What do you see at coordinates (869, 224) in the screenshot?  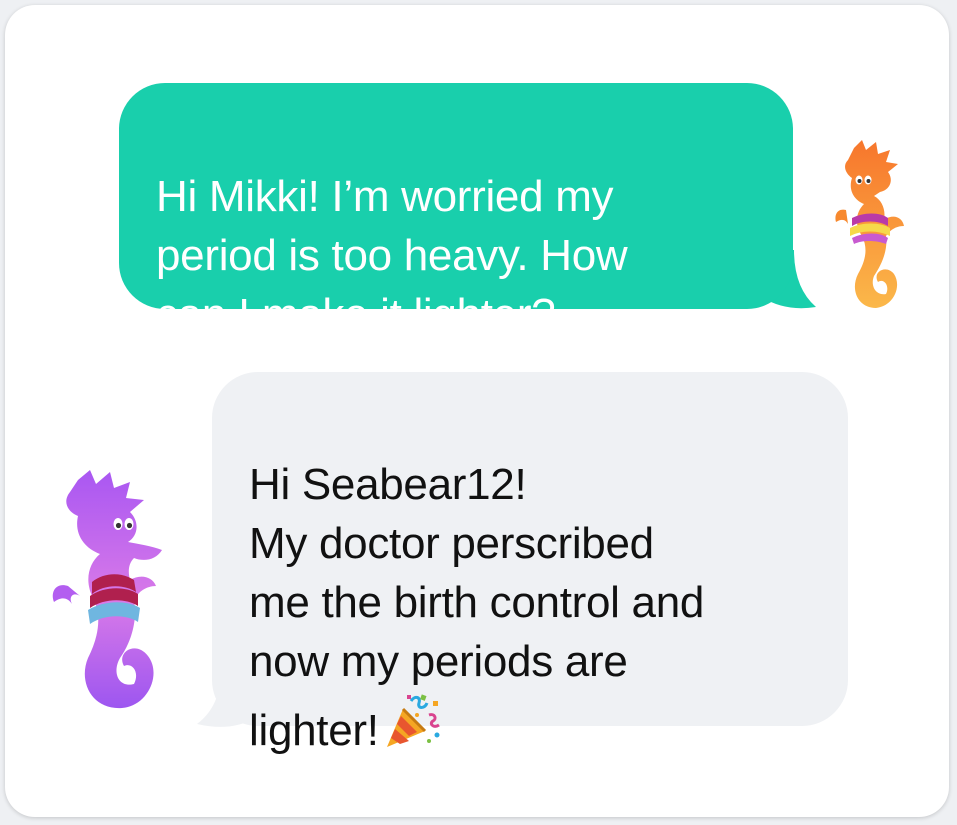 I see `orange-seahorse-icon` at bounding box center [869, 224].